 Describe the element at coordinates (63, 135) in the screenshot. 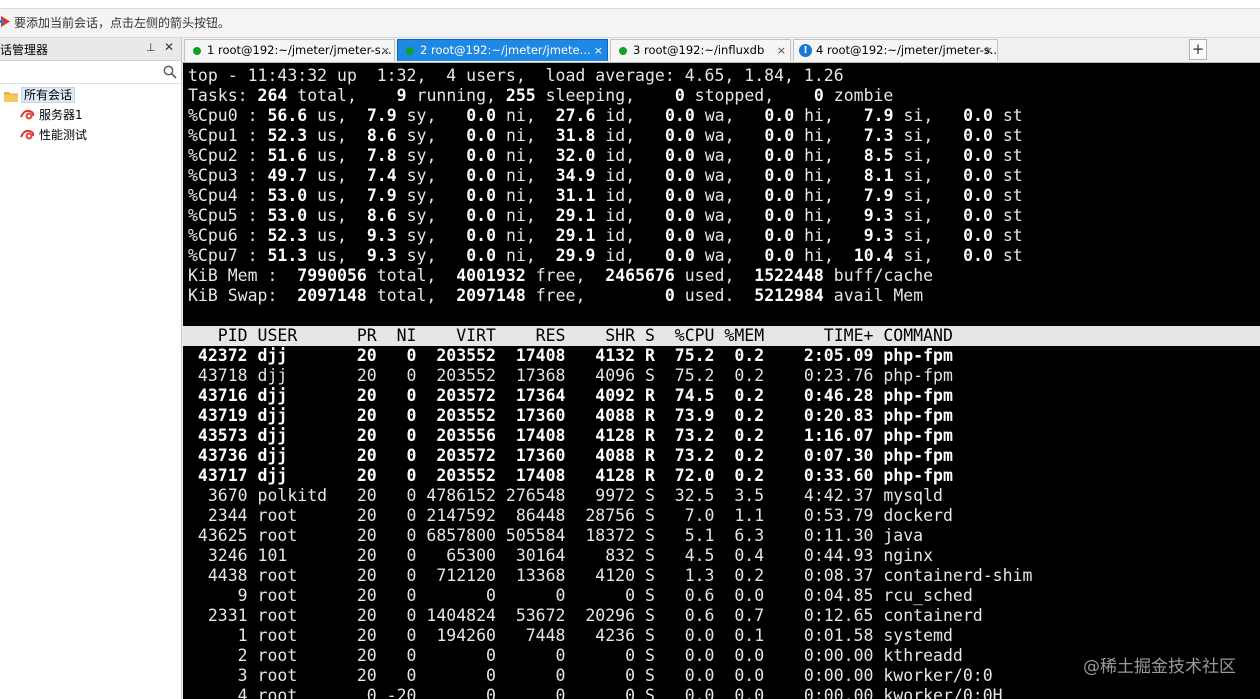

I see `tree-item-label: 性能测试` at that location.